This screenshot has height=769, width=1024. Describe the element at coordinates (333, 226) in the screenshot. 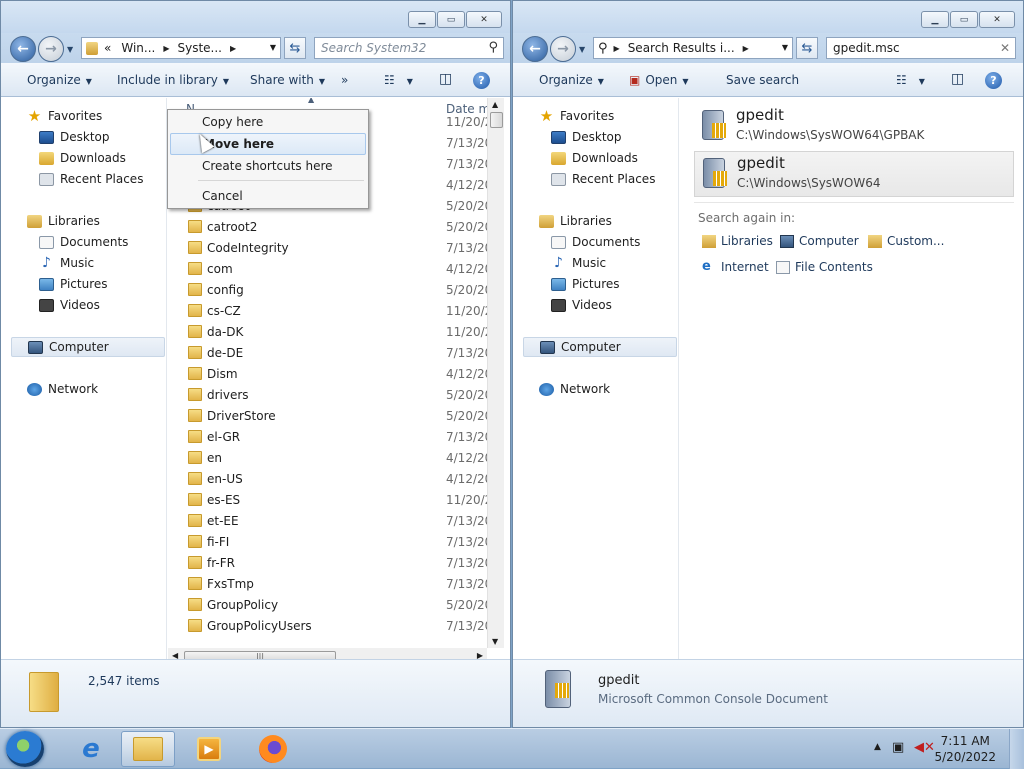

I see `file-row: catroot2 5/20/20` at that location.